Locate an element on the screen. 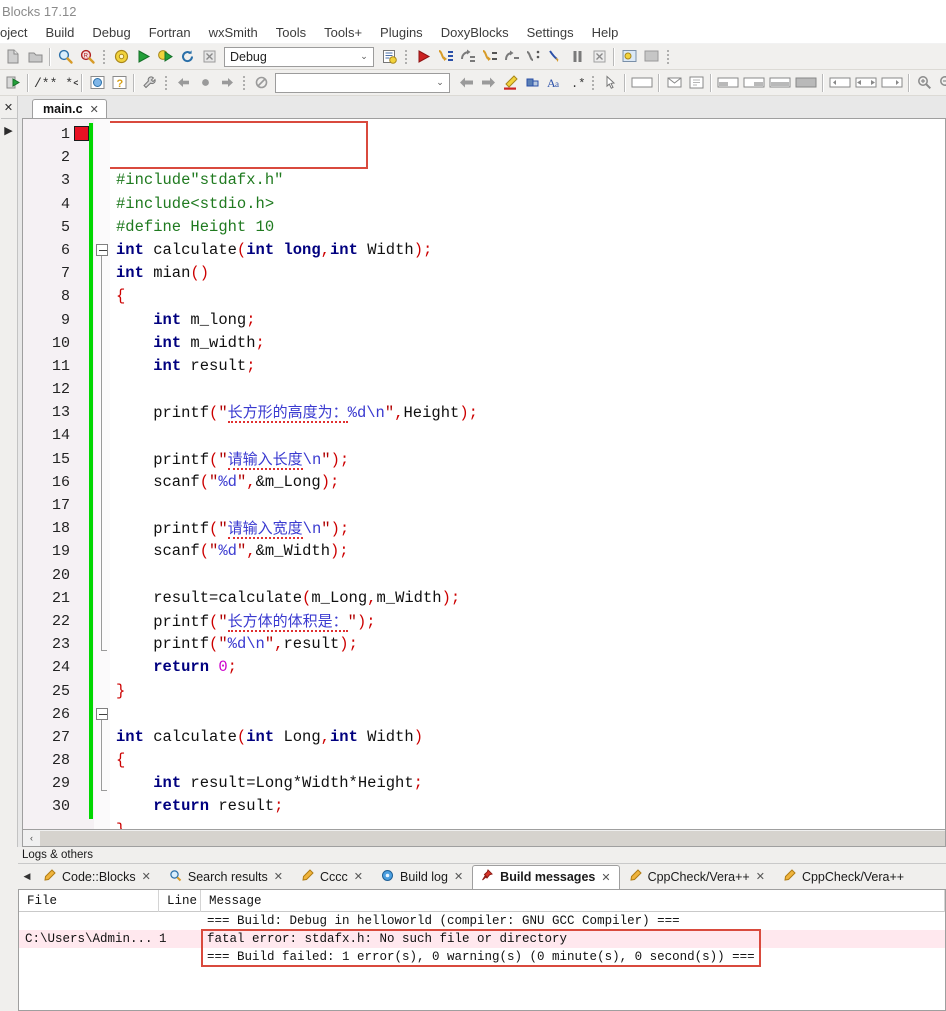 The image size is (946, 1011). debug-run-to-cursor-icon is located at coordinates (445, 57).